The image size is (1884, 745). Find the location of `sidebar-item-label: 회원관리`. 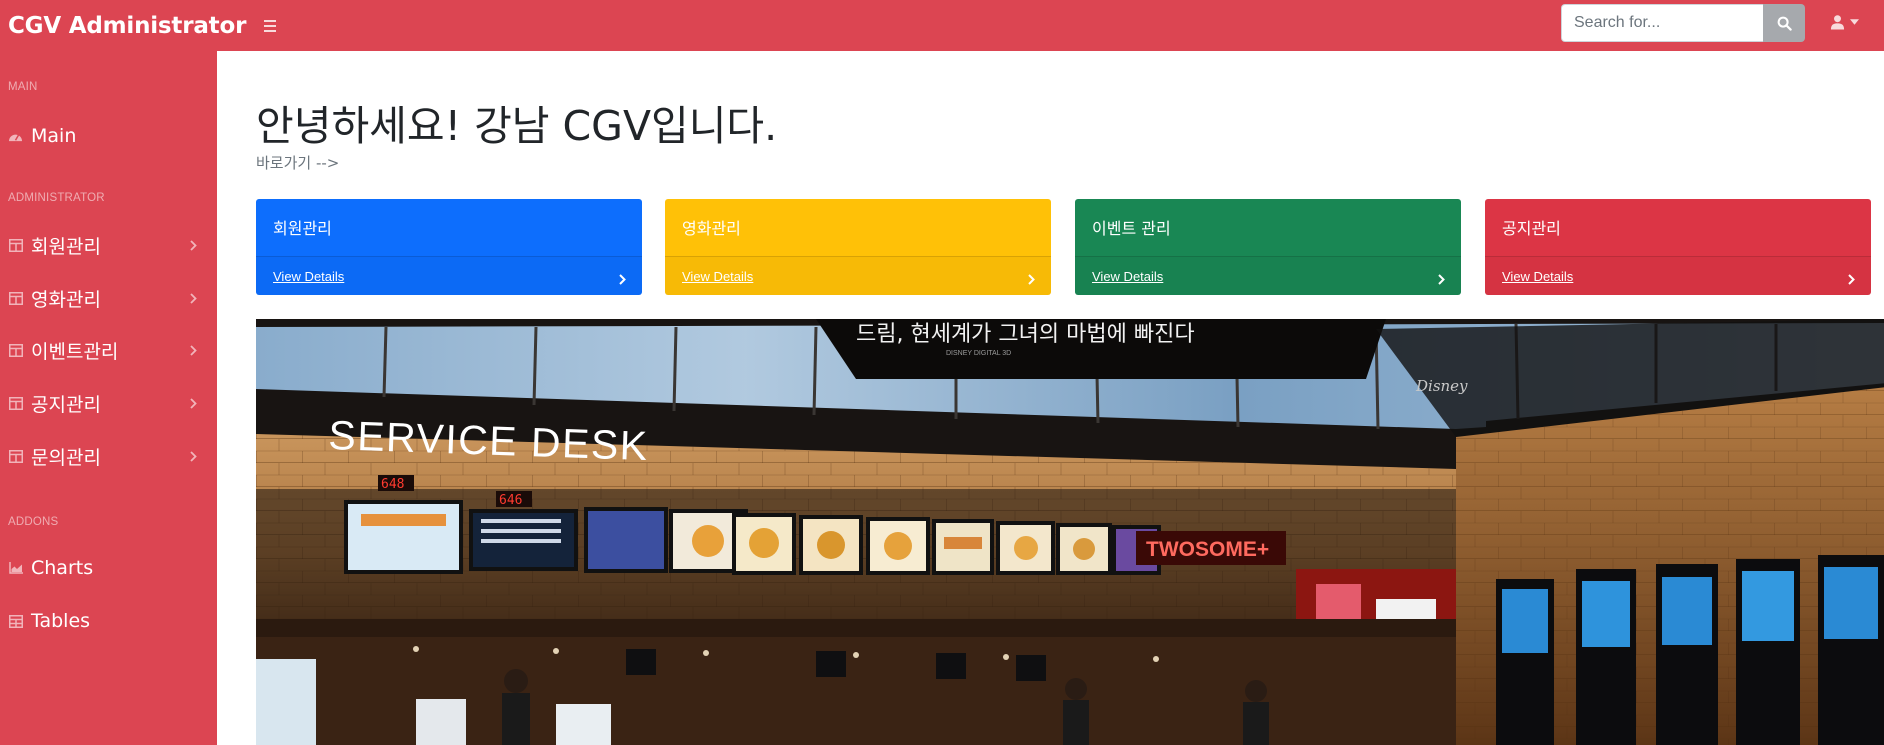

sidebar-item-label: 회원관리 is located at coordinates (66, 246).